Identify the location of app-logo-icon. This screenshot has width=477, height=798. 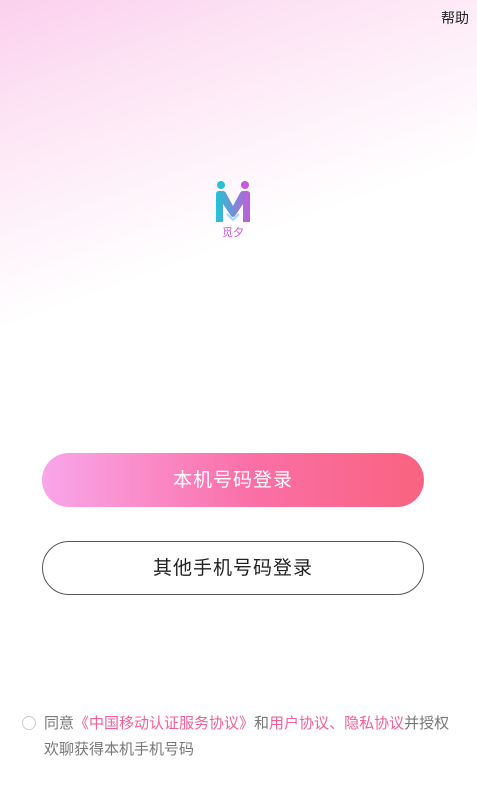
(233, 201).